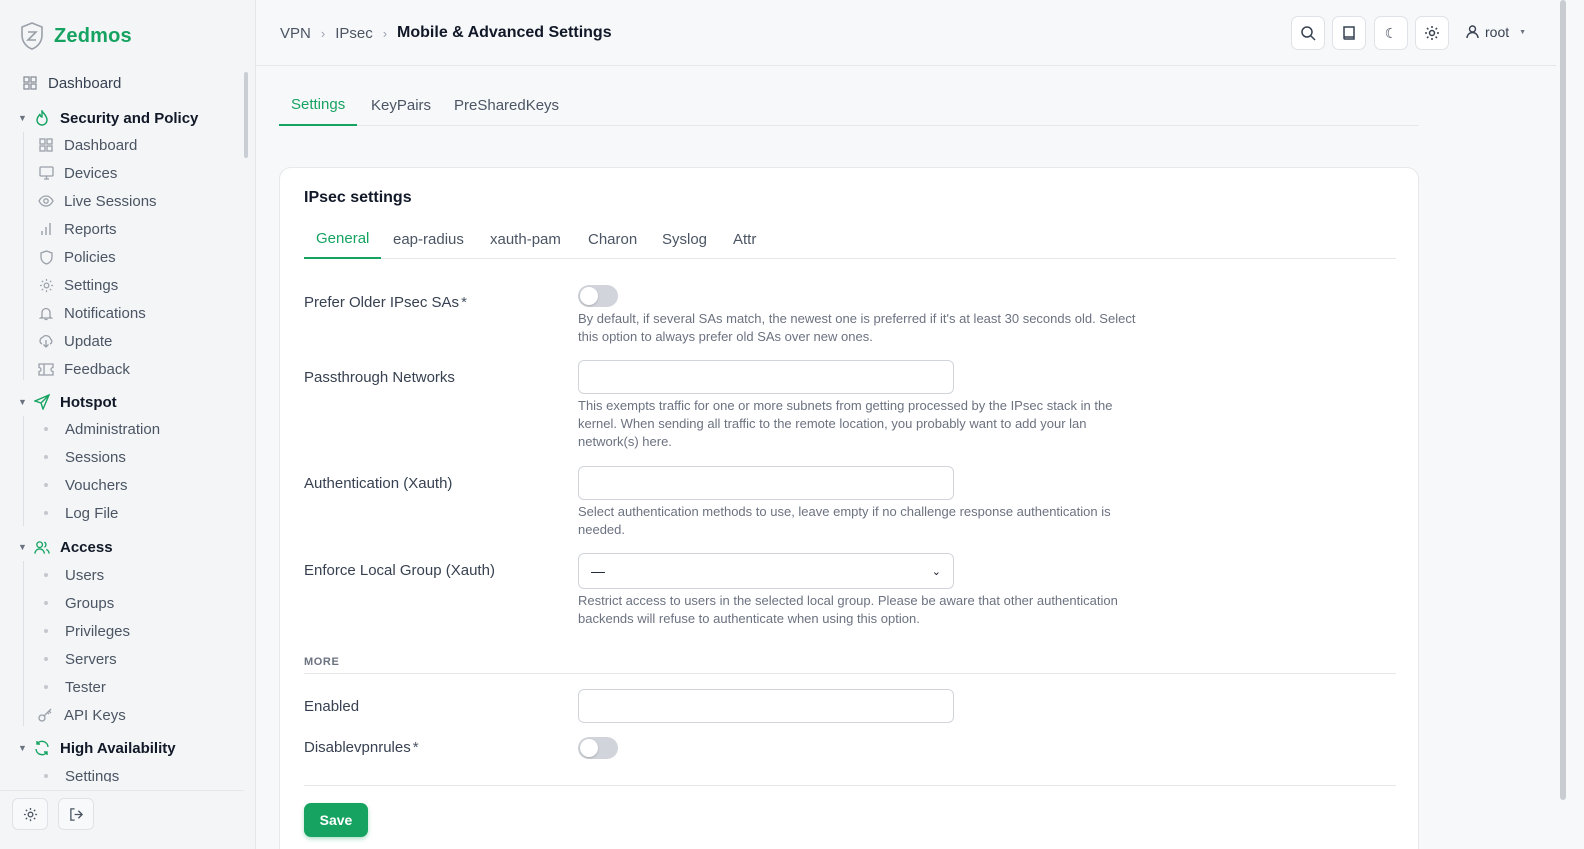 The image size is (1584, 849). What do you see at coordinates (76, 814) in the screenshot?
I see `logout-button` at bounding box center [76, 814].